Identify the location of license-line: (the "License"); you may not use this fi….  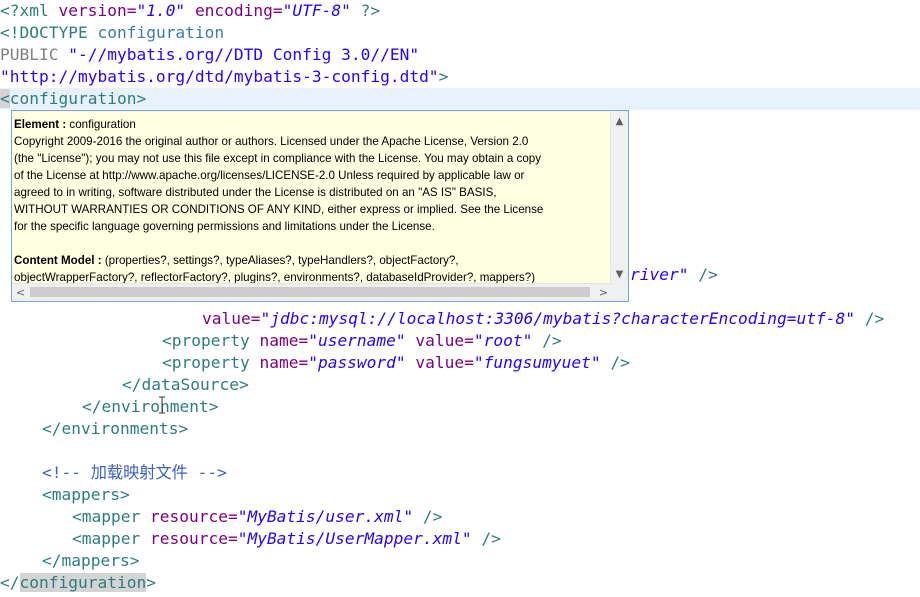
(278, 158).